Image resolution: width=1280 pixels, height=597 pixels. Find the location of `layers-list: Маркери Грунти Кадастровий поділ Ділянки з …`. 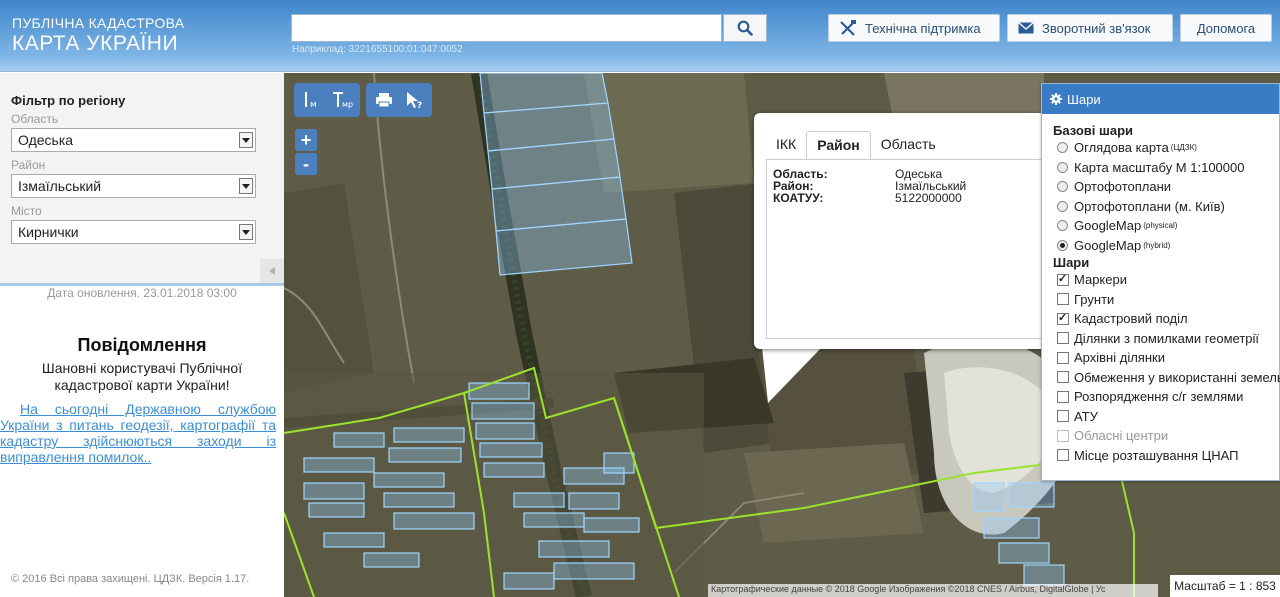

layers-list: Маркери Грунти Кадастровий поділ Ділянки з … is located at coordinates (1161, 368).